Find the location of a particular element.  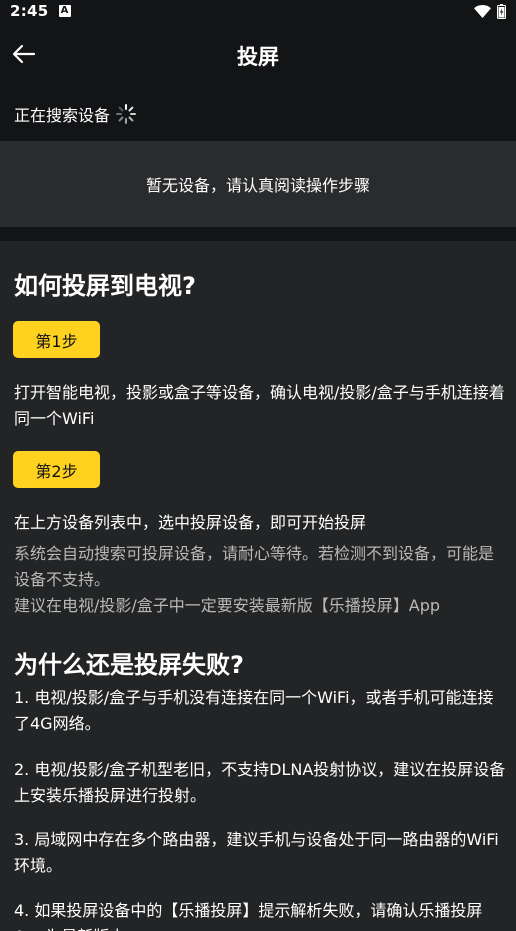

empty-device-message: 暂无设备，请认真阅读操作步骤 is located at coordinates (257, 185).